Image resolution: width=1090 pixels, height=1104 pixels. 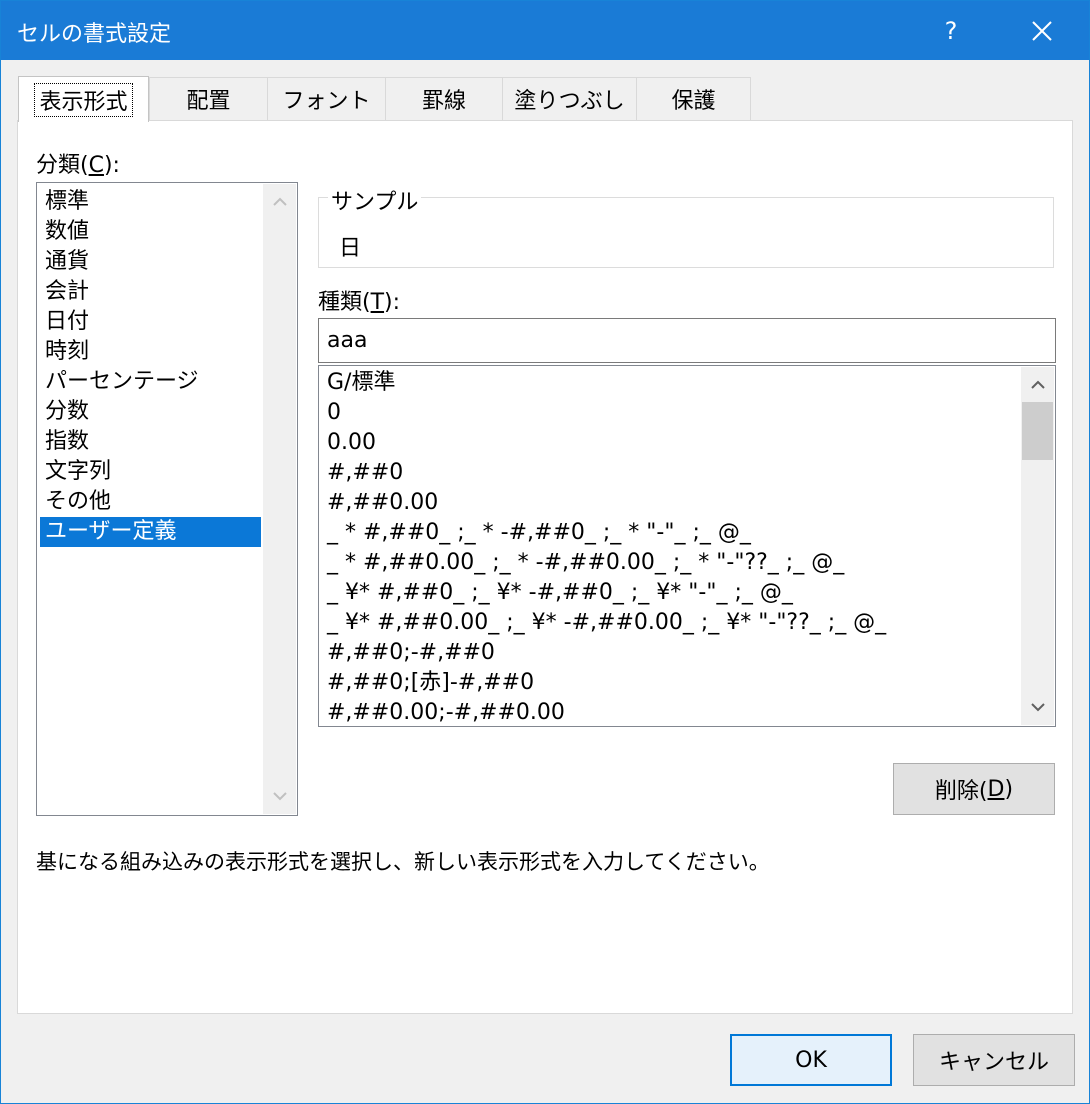 What do you see at coordinates (365, 473) in the screenshot?
I see `format-item: #,##0` at bounding box center [365, 473].